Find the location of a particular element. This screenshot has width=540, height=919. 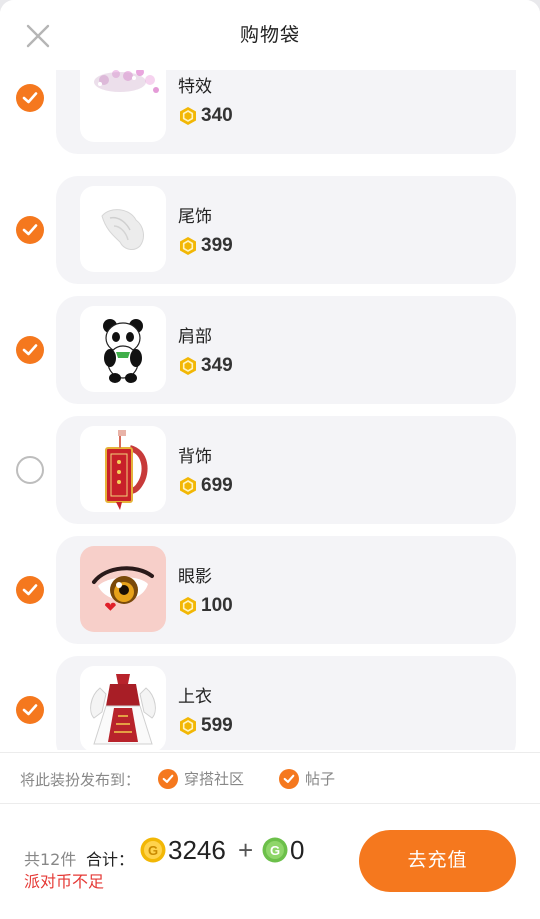

item-name: 特效 is located at coordinates (195, 87).